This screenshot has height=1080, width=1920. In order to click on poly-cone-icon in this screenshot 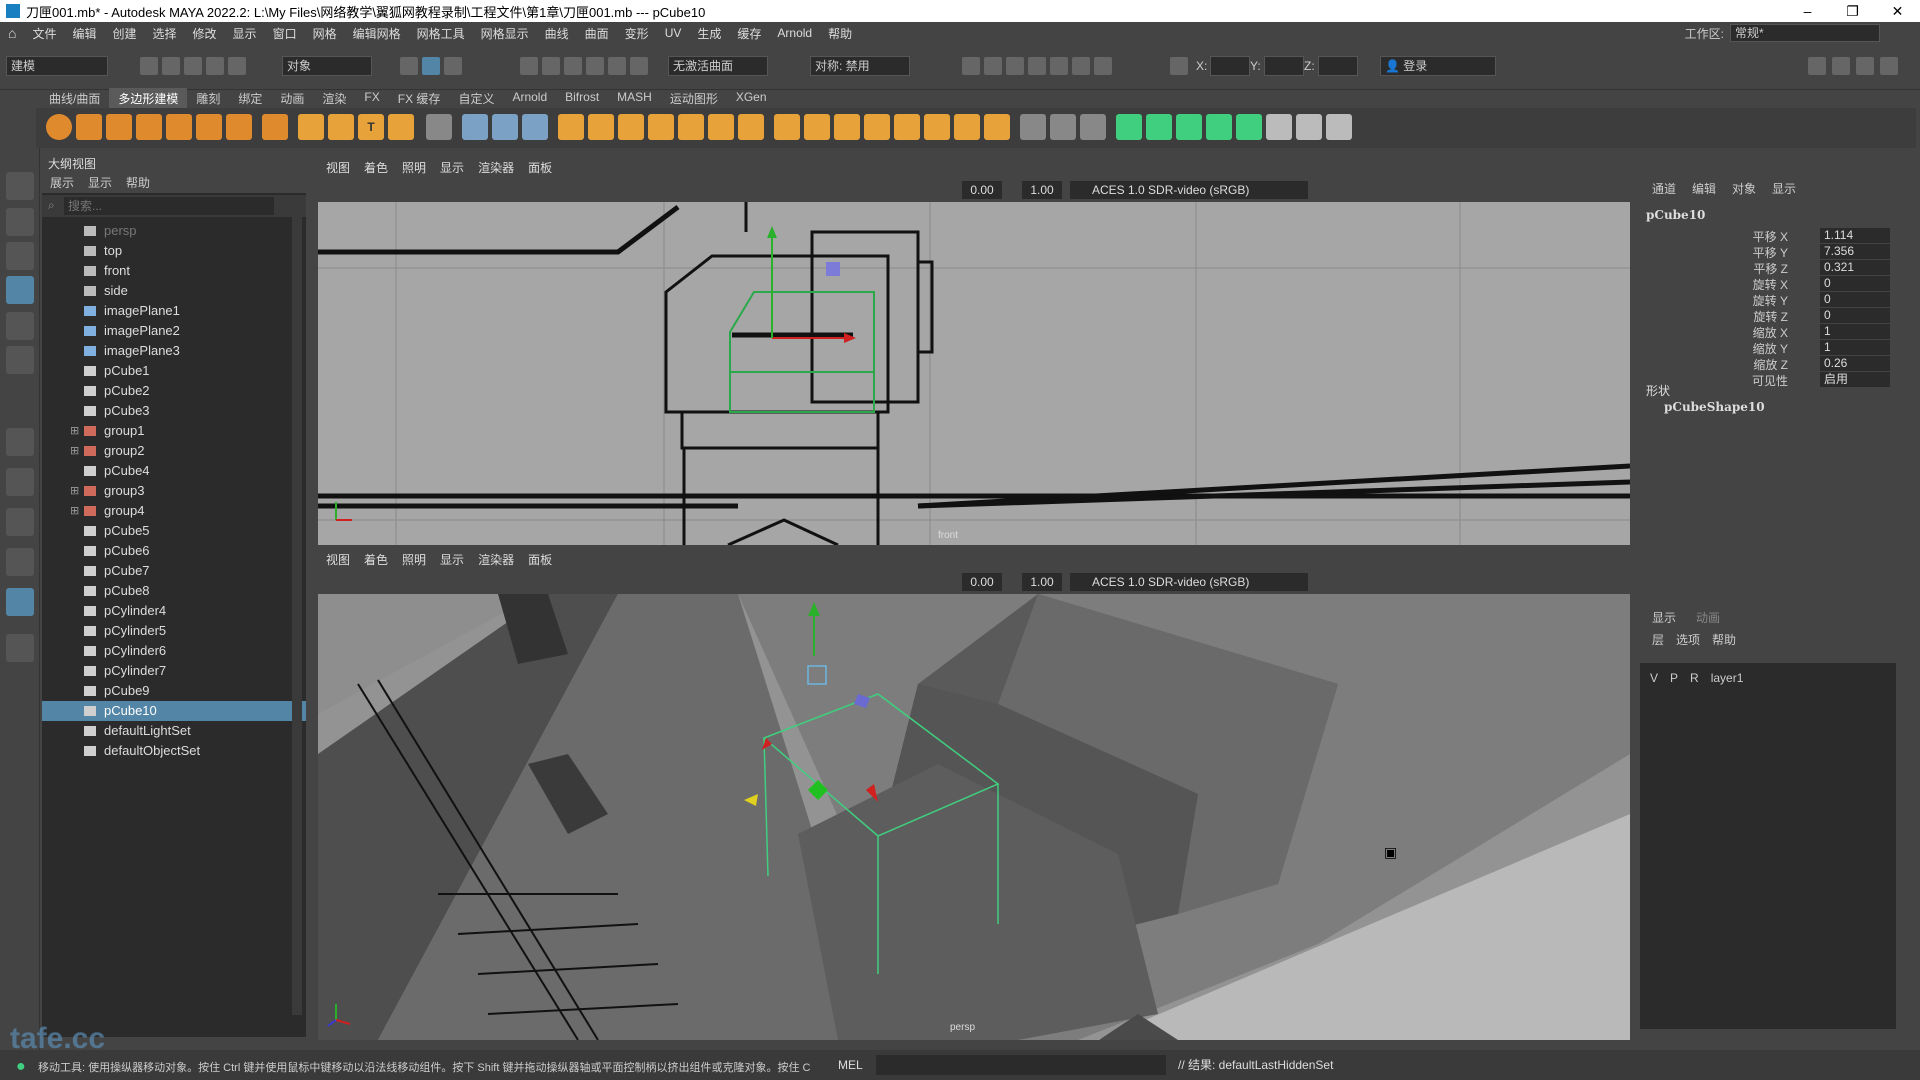, I will do `click(149, 127)`.